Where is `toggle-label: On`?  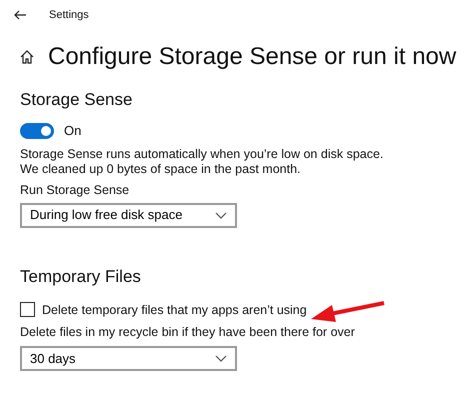
toggle-label: On is located at coordinates (73, 131).